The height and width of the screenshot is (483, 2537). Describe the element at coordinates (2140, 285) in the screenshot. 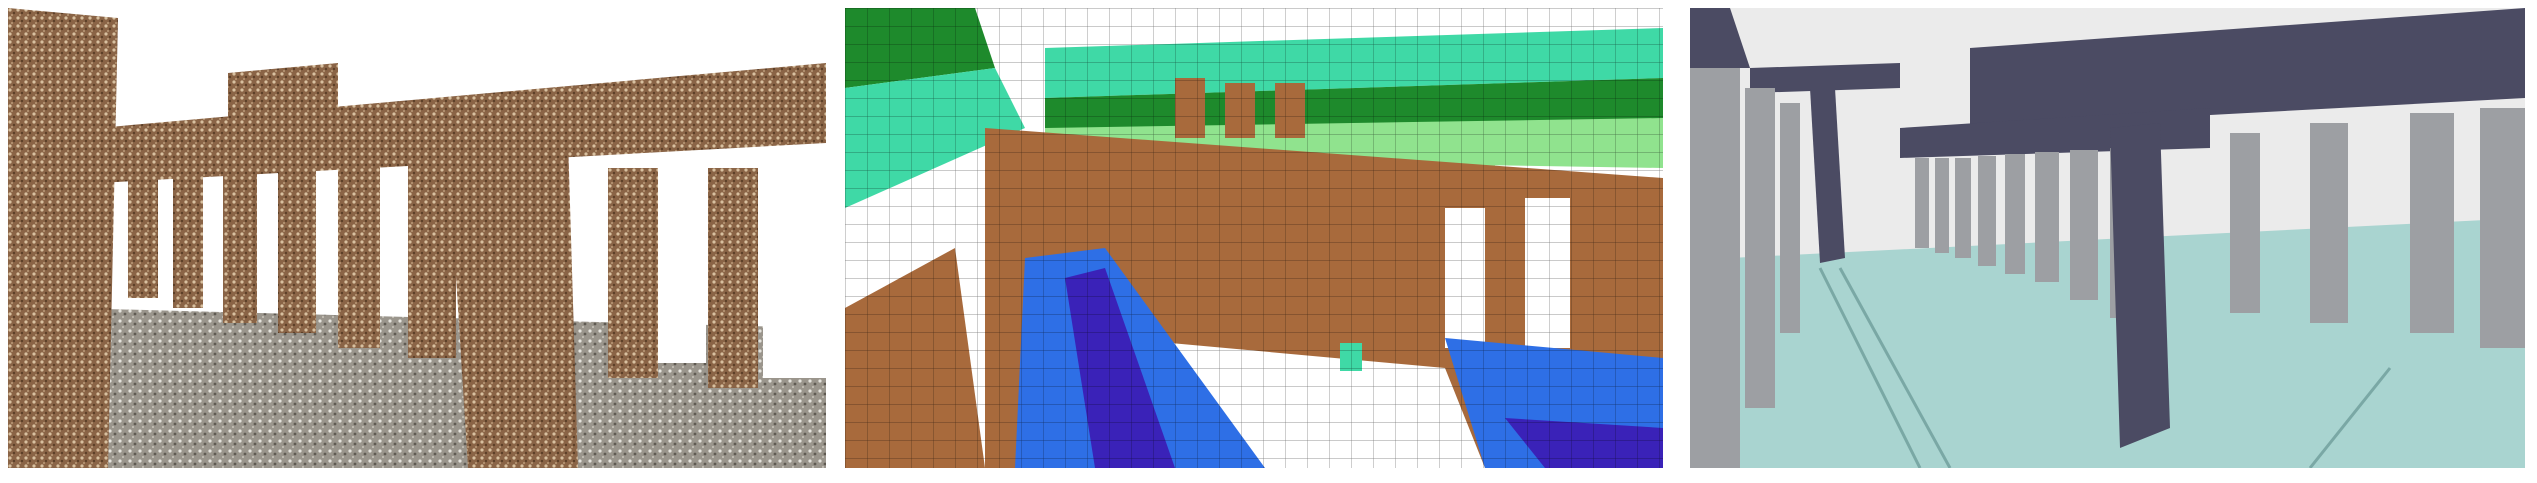

I see `beam-front` at that location.